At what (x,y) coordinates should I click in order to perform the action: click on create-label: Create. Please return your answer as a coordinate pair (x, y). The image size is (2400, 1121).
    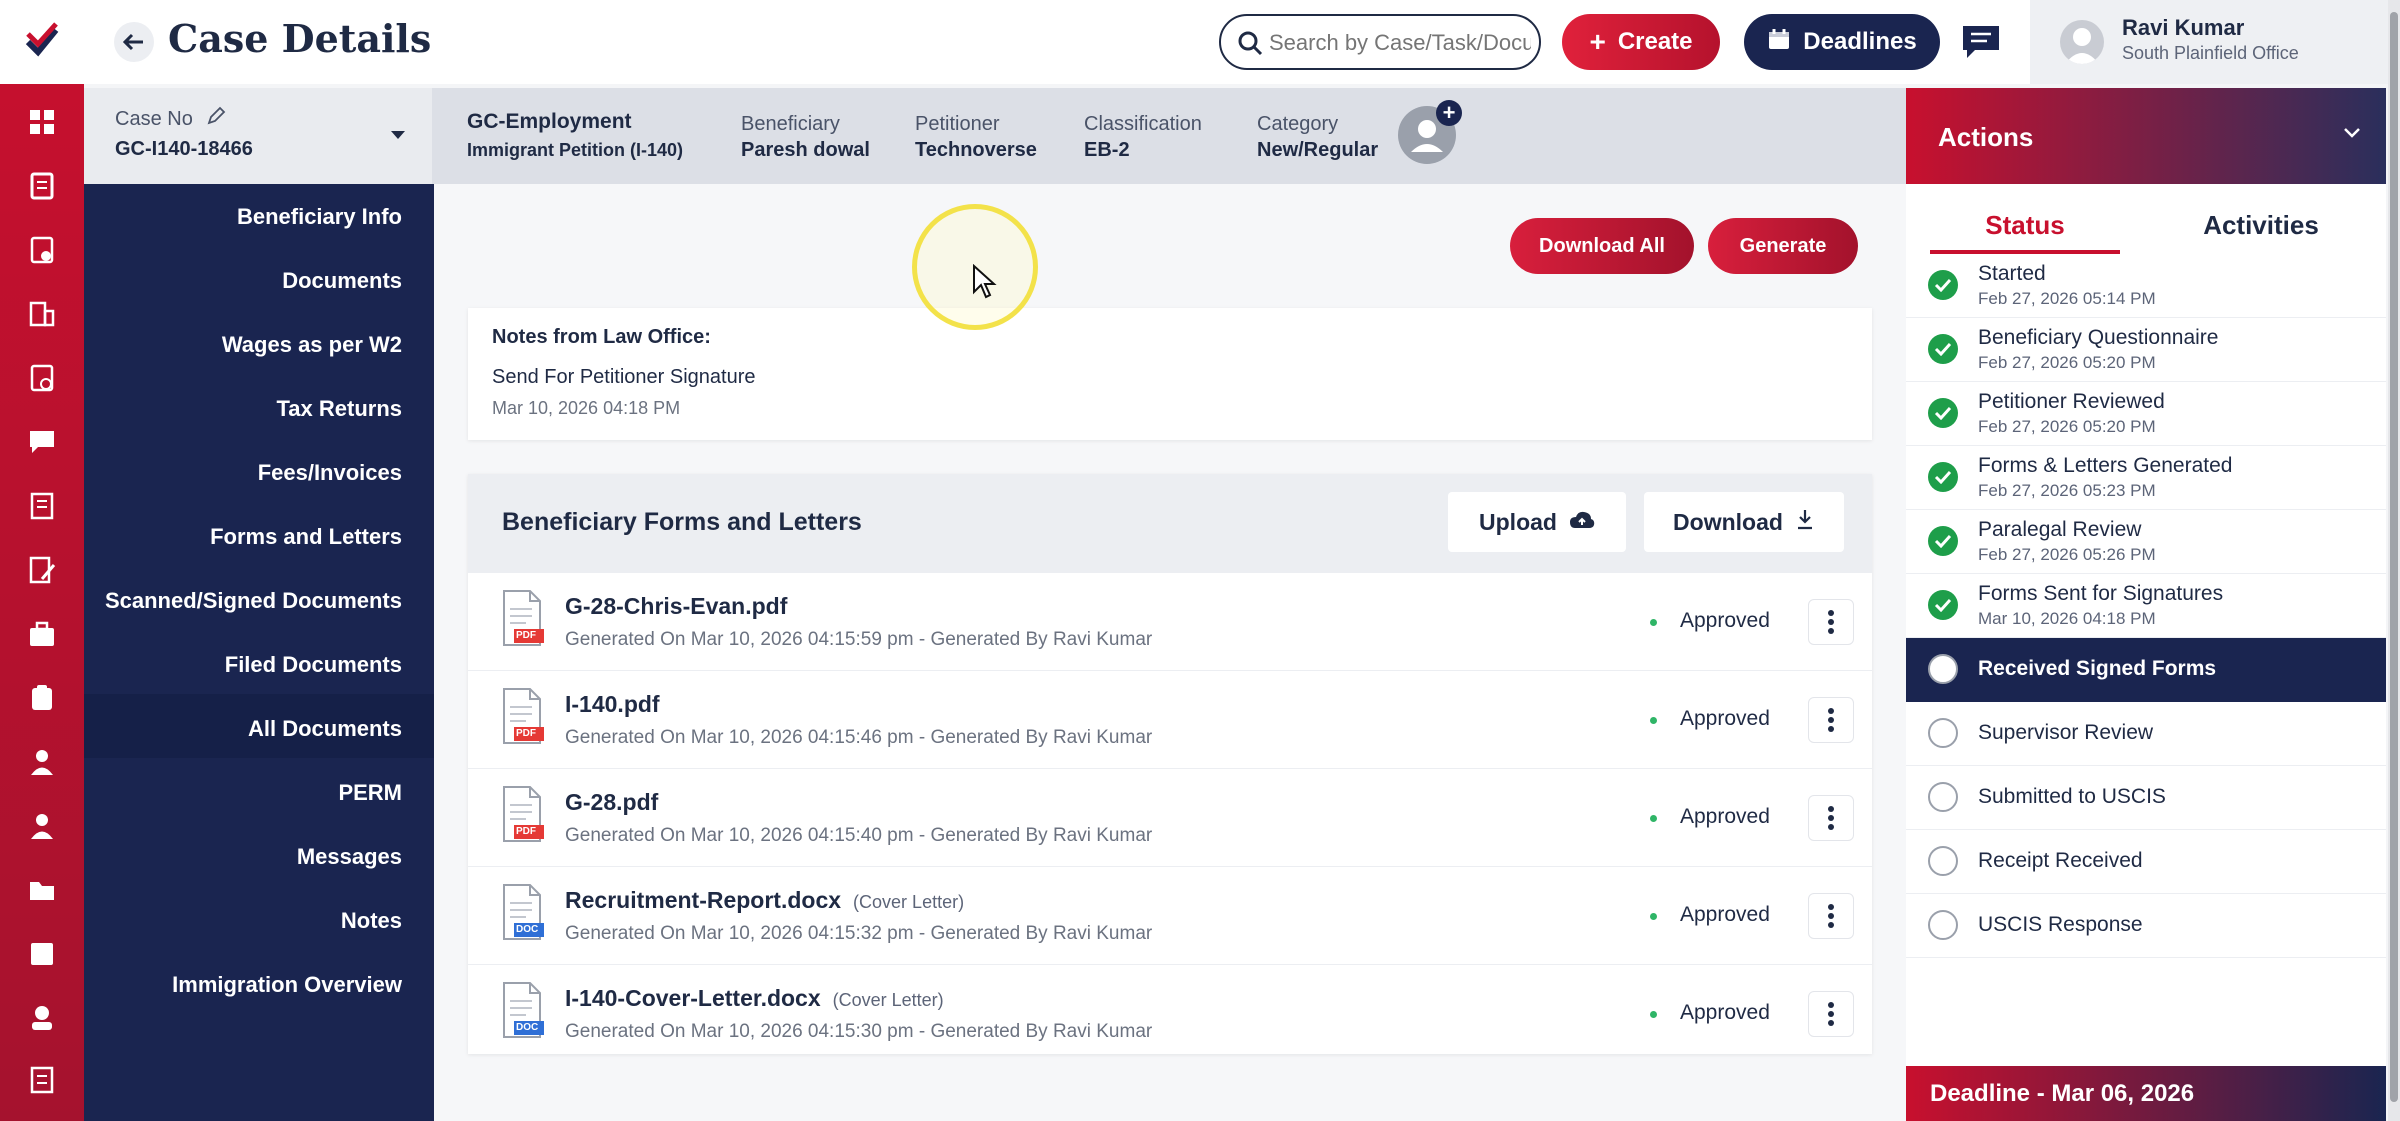
    Looking at the image, I should click on (1655, 41).